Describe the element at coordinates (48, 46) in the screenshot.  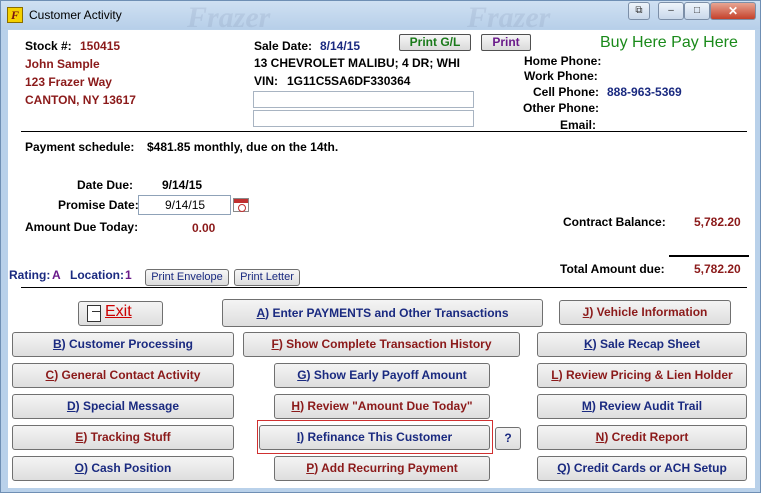
I see `stock-label: Stock #:` at that location.